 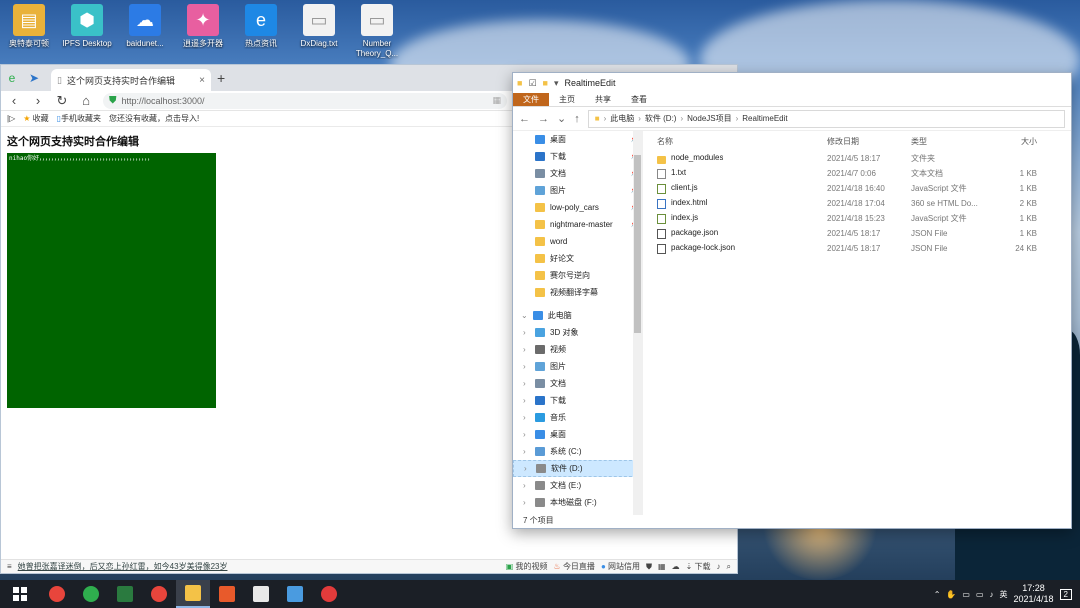 I want to click on quick-access-folder-icon: ■, so click(x=545, y=83).